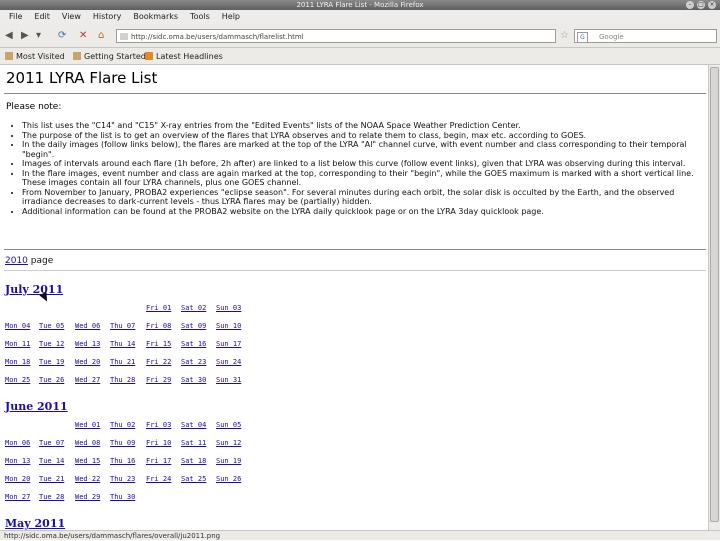 The image size is (720, 541). What do you see at coordinates (62, 35) in the screenshot?
I see `reload-icon: ⟳` at bounding box center [62, 35].